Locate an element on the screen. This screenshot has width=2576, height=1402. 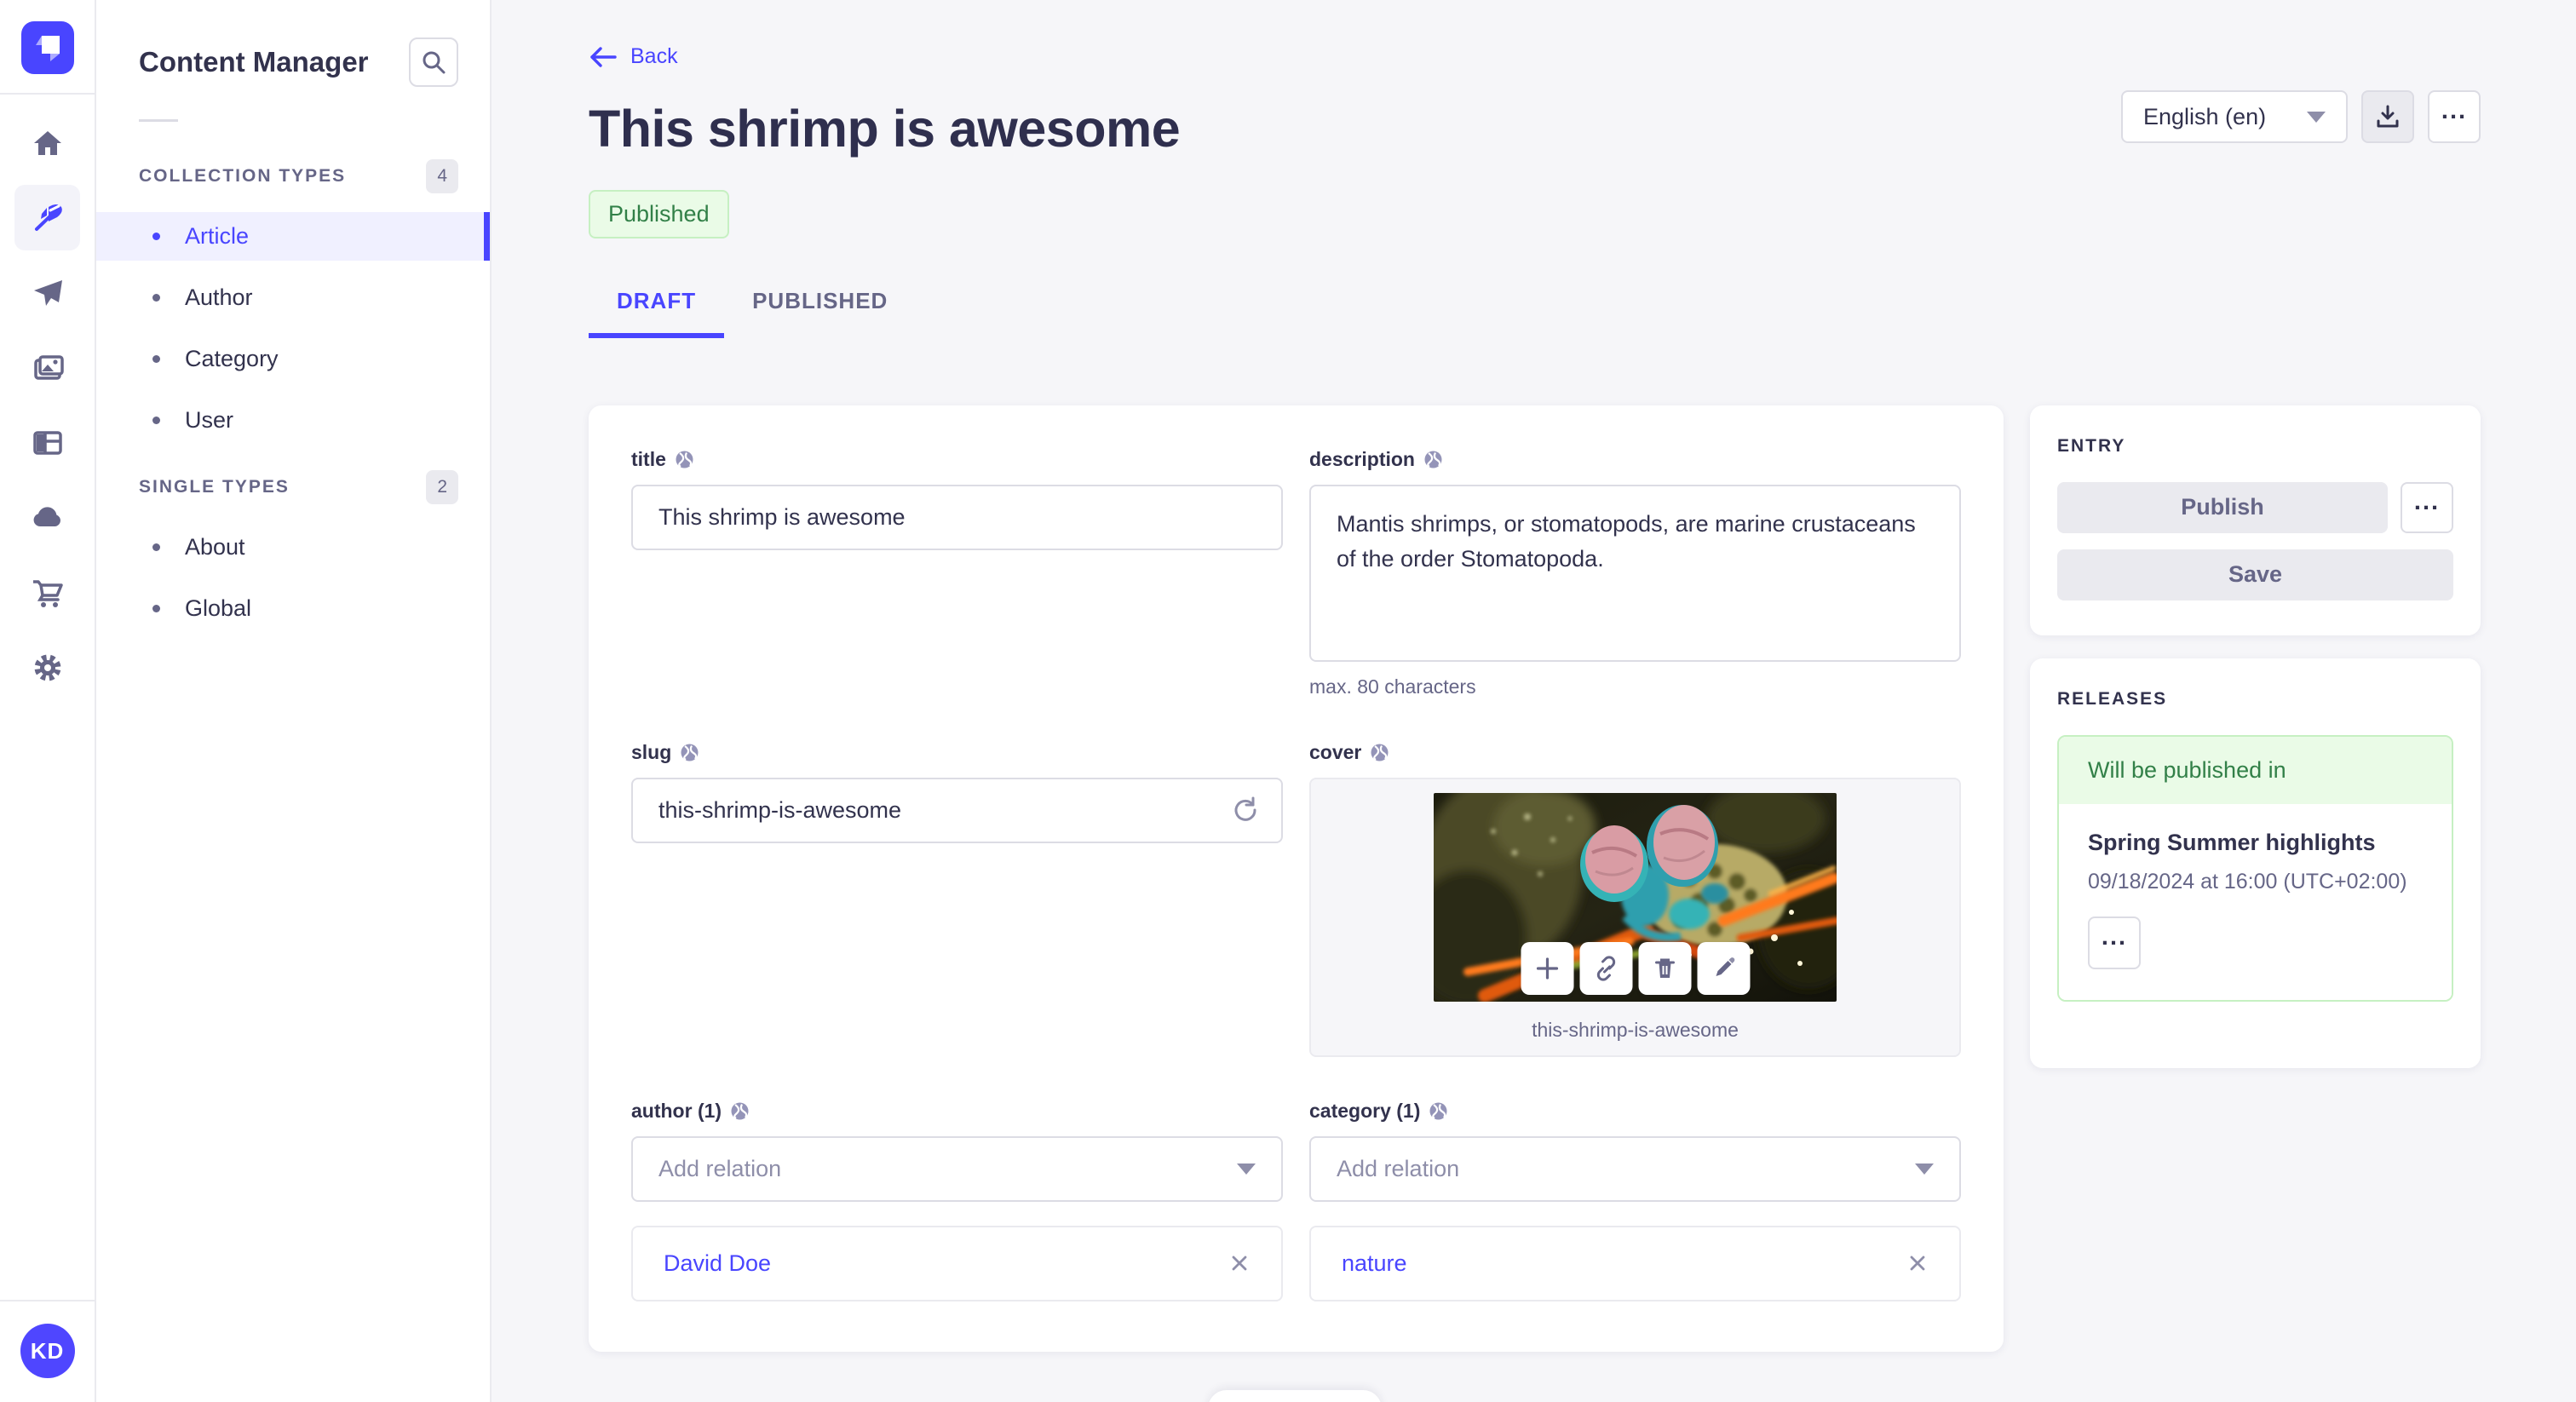
section-label-collection-types: COLLECTION TYPES is located at coordinates (243, 176).